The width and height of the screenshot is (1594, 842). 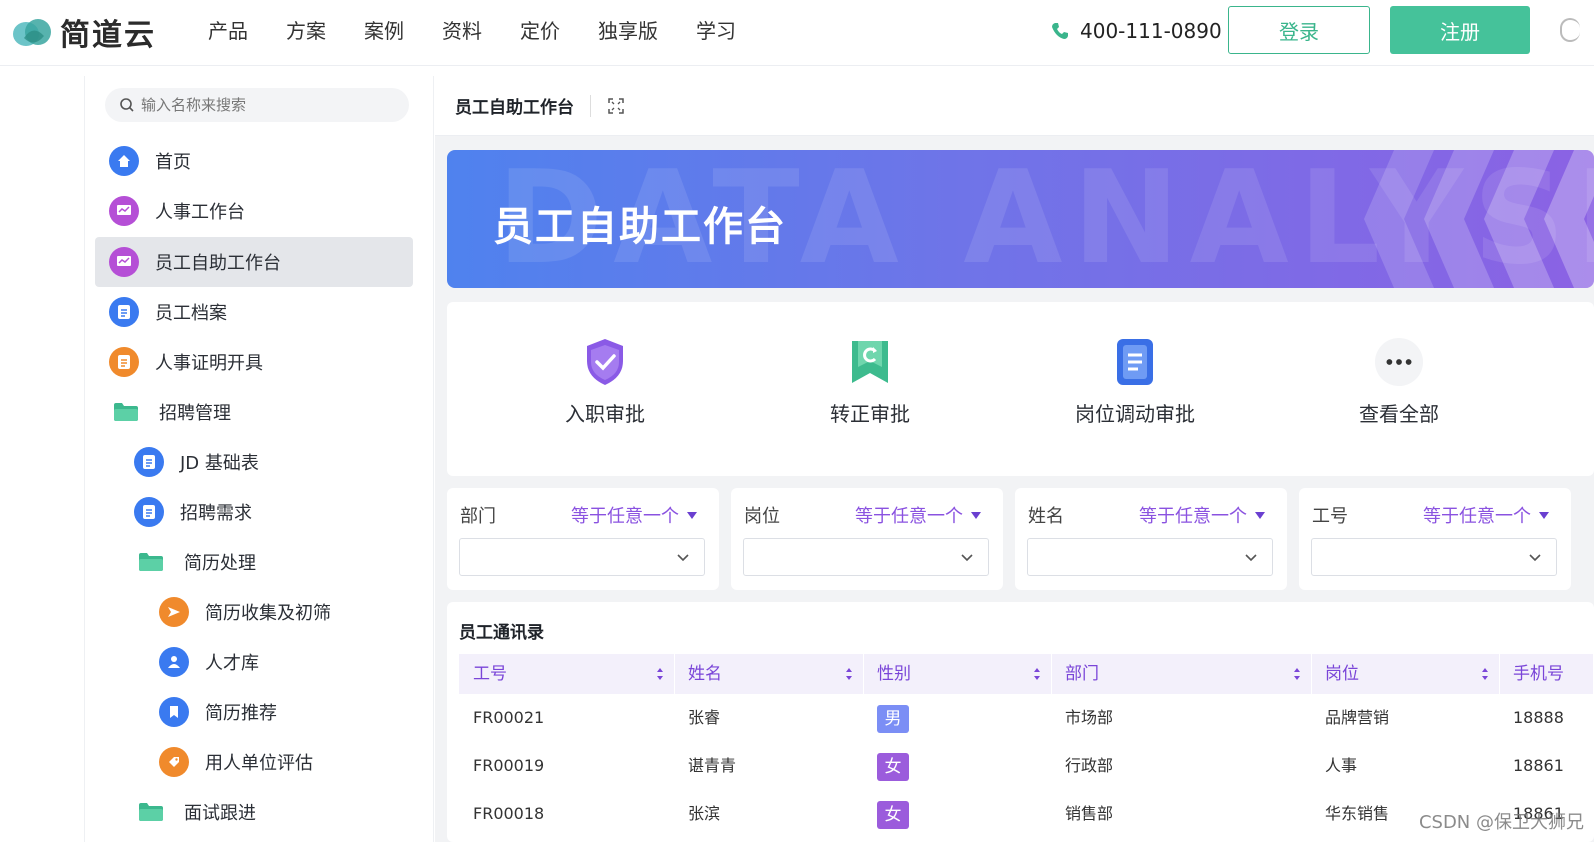 What do you see at coordinates (196, 562) in the screenshot?
I see `sidebar-folder-resume-processing: 简历处理` at bounding box center [196, 562].